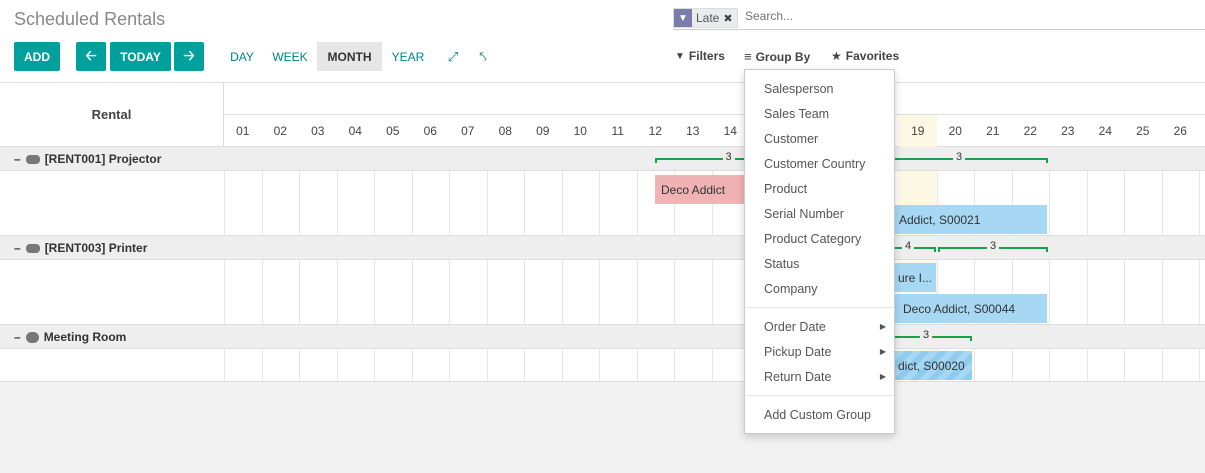 Image resolution: width=1205 pixels, height=473 pixels. I want to click on scale-year: YEAR, so click(408, 56).